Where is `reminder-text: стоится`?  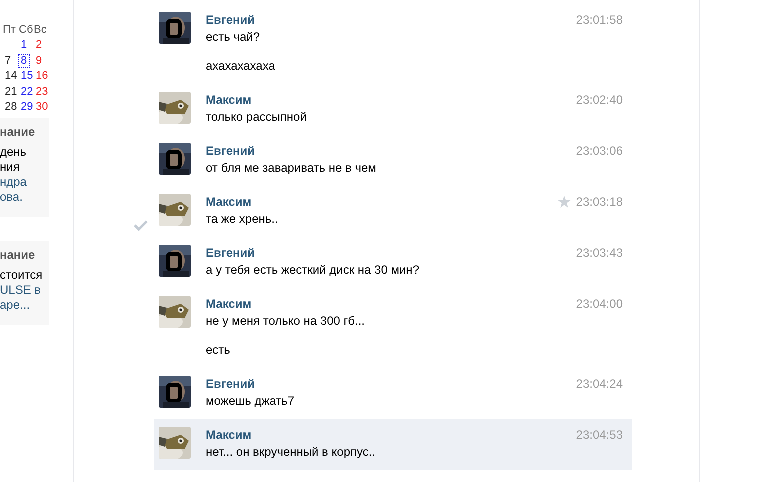
reminder-text: стоится is located at coordinates (22, 275).